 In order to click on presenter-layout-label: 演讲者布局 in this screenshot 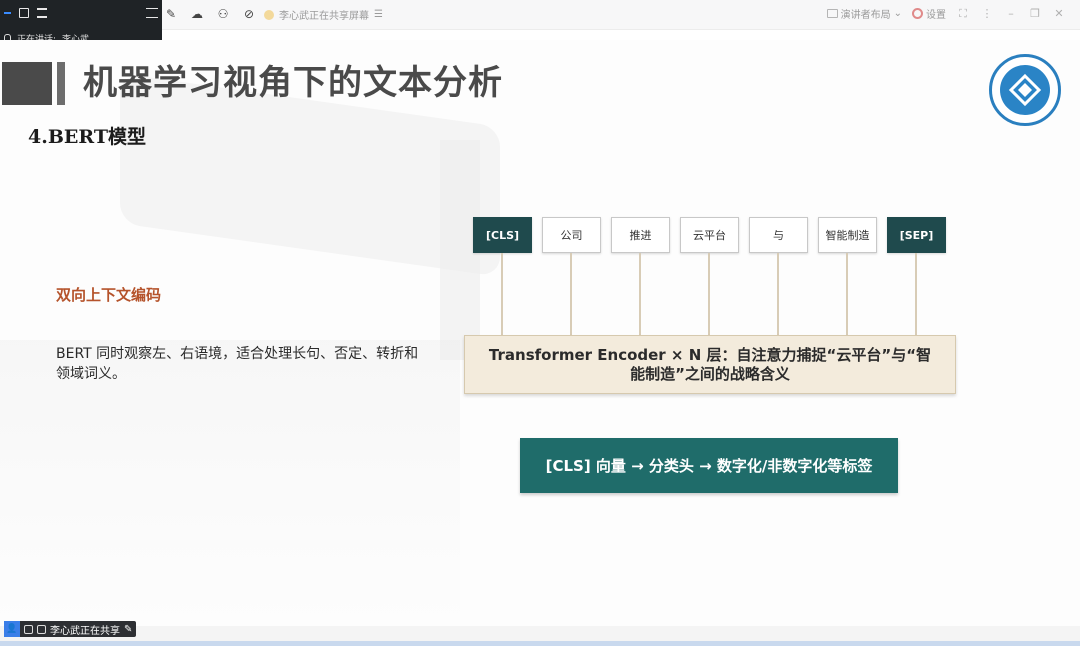, I will do `click(865, 15)`.